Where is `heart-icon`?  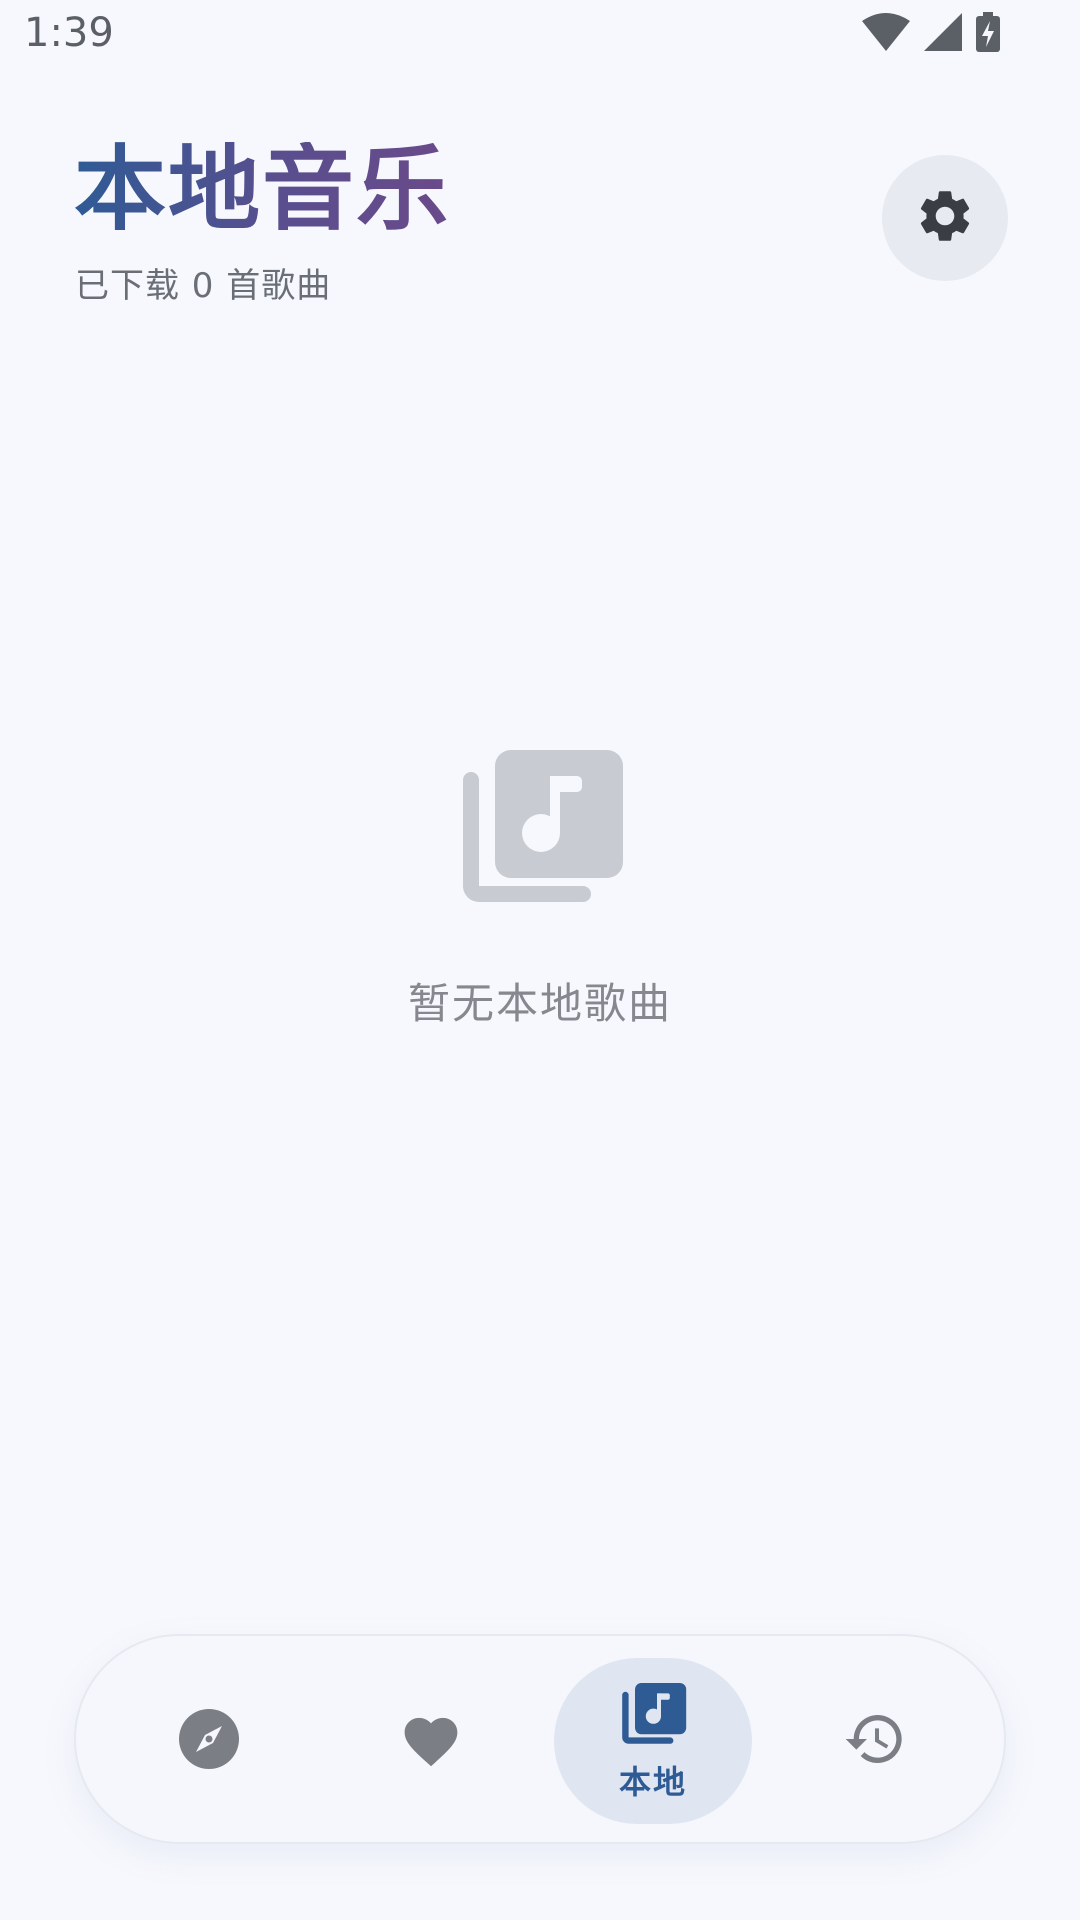 heart-icon is located at coordinates (431, 1741).